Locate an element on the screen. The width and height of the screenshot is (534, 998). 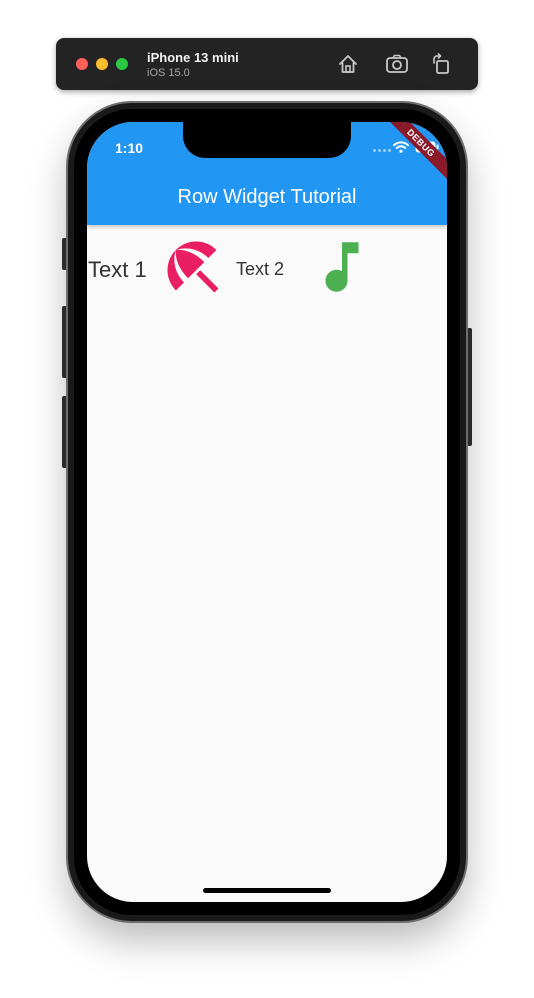
beach-umbrella-icon is located at coordinates (193, 267).